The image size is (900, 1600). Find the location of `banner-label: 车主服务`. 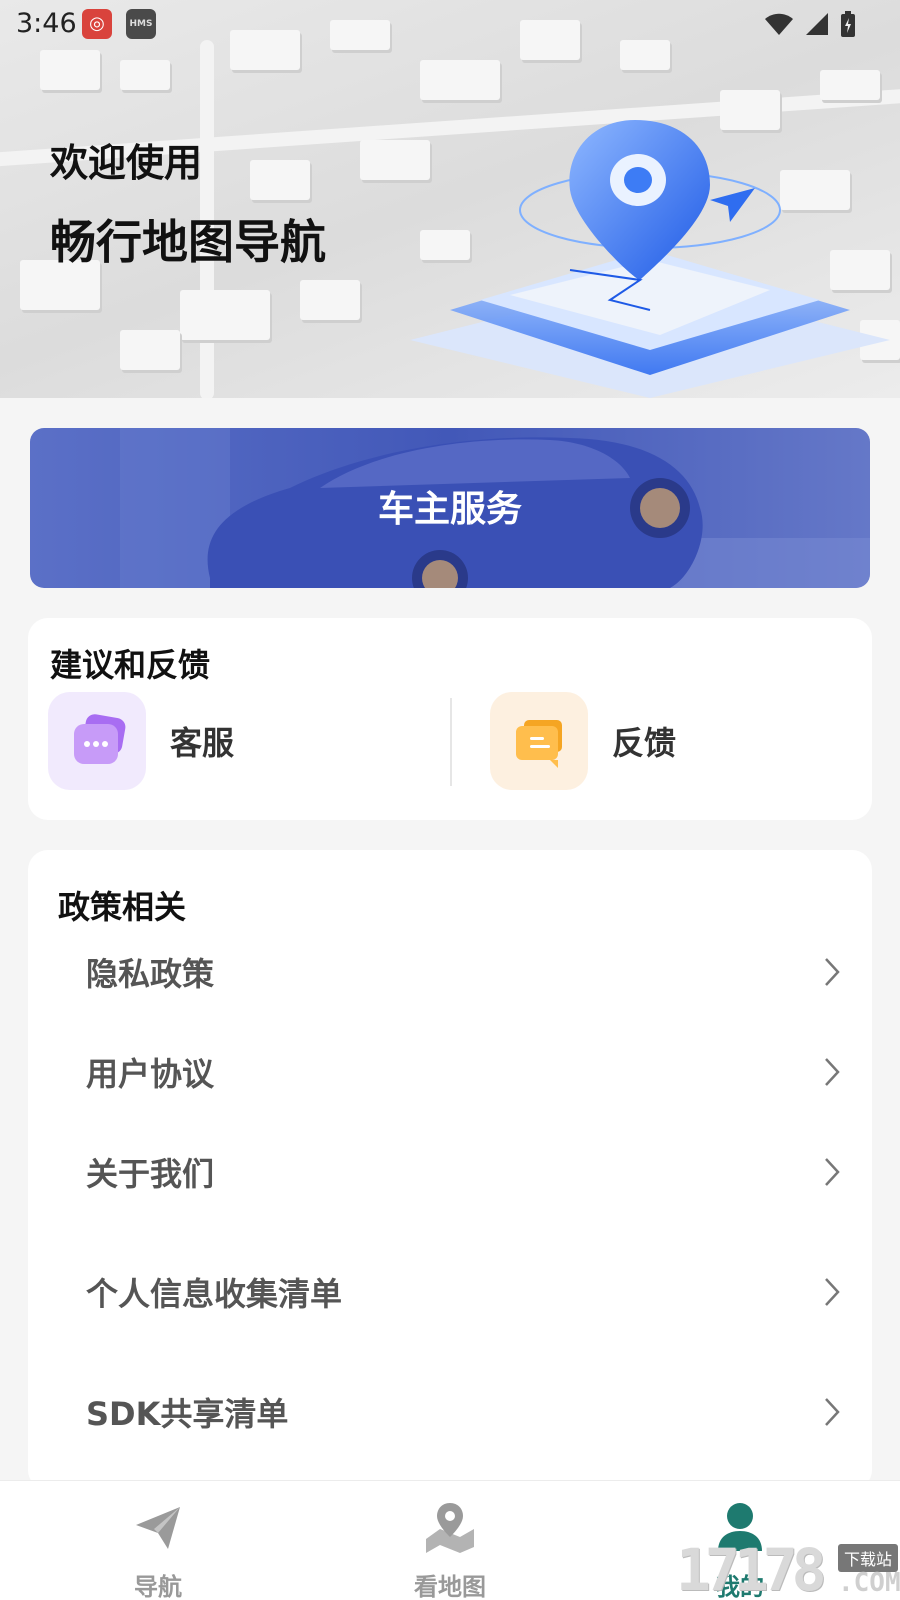

banner-label: 车主服务 is located at coordinates (449, 509).